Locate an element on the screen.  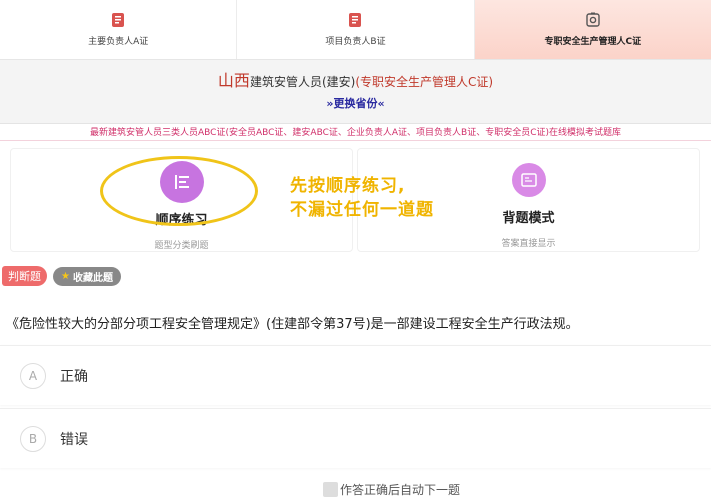
tab-cert-c: 专职安全生产管理人C证 is located at coordinates (592, 29).